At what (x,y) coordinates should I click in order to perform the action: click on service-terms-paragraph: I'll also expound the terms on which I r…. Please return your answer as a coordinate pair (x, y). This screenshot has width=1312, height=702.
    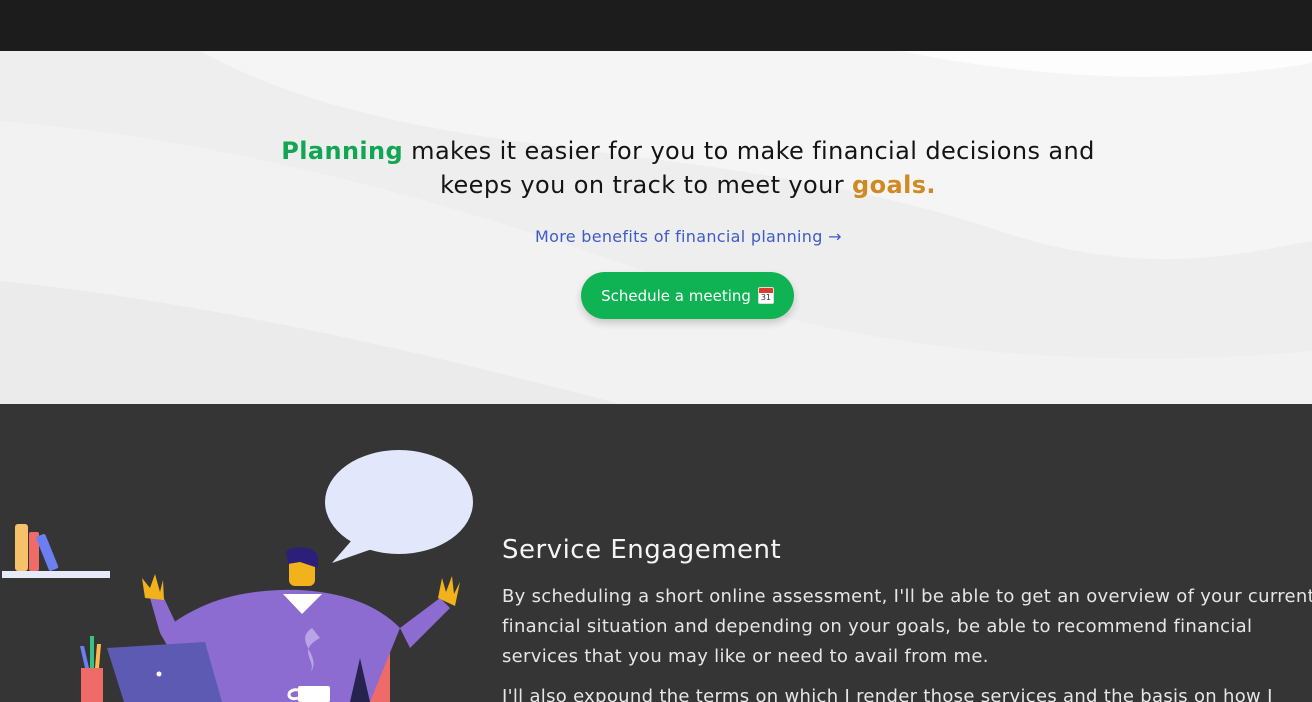
    Looking at the image, I should click on (907, 692).